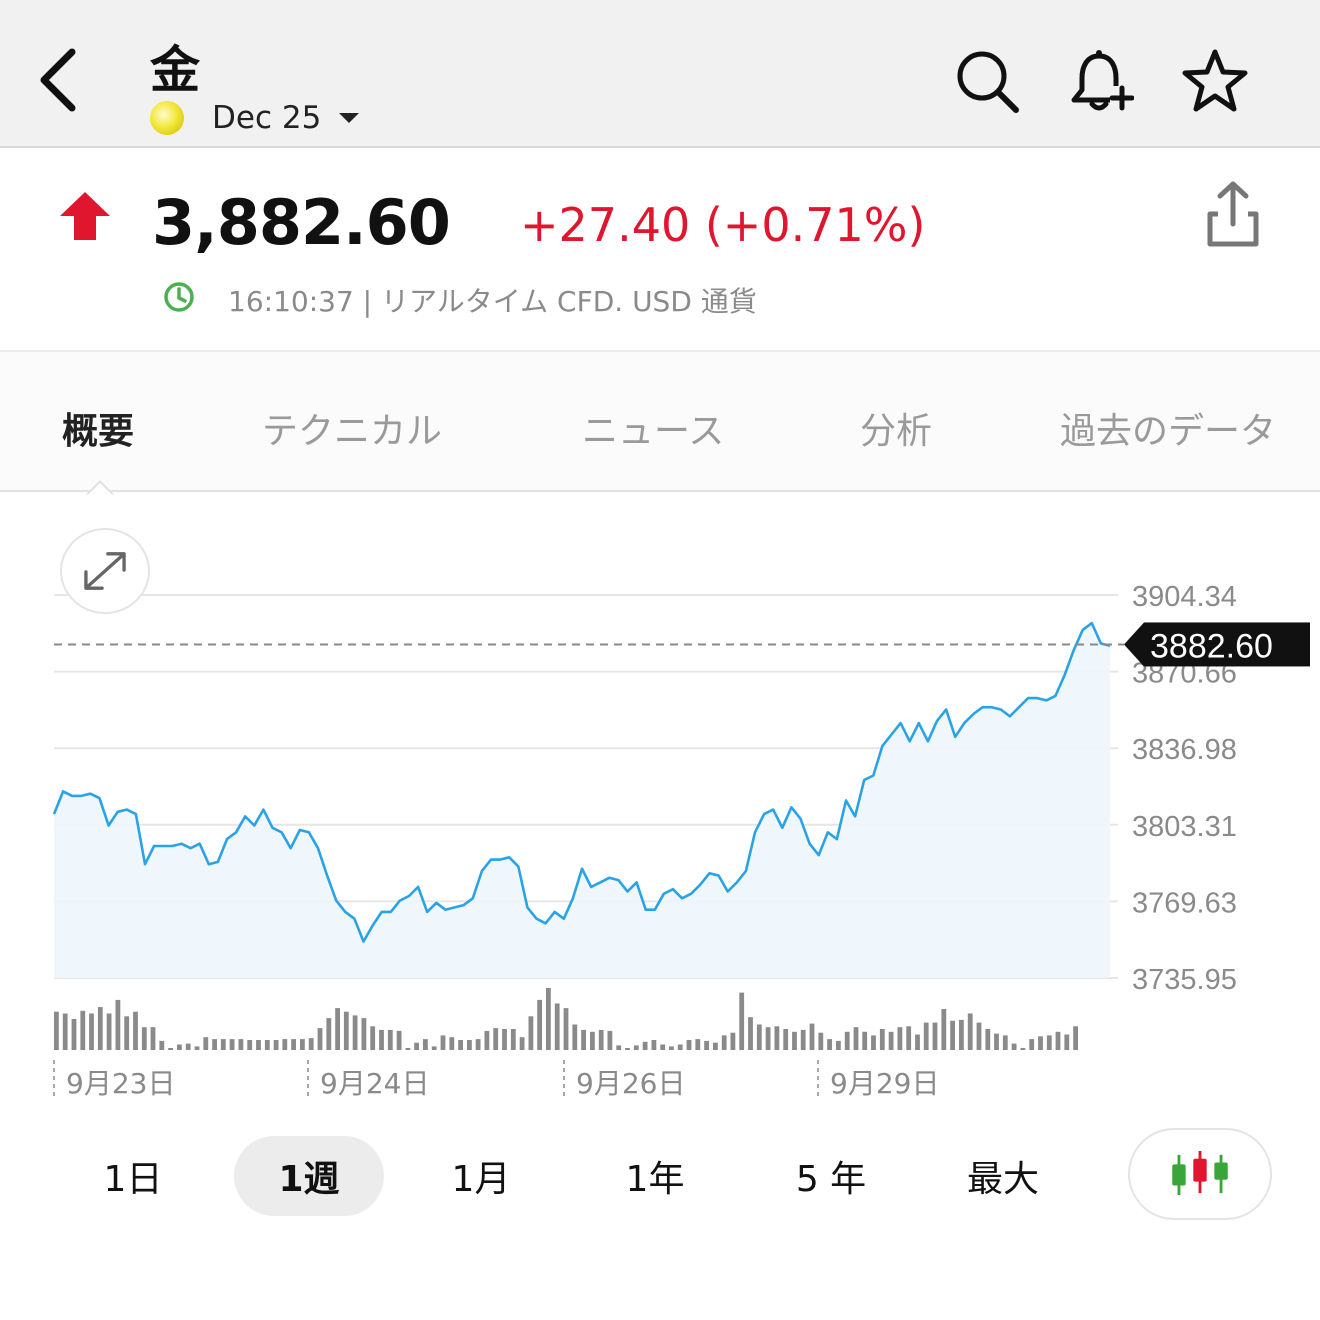 This screenshot has width=1320, height=1320. What do you see at coordinates (309, 1176) in the screenshot?
I see `range-1w: 1週` at bounding box center [309, 1176].